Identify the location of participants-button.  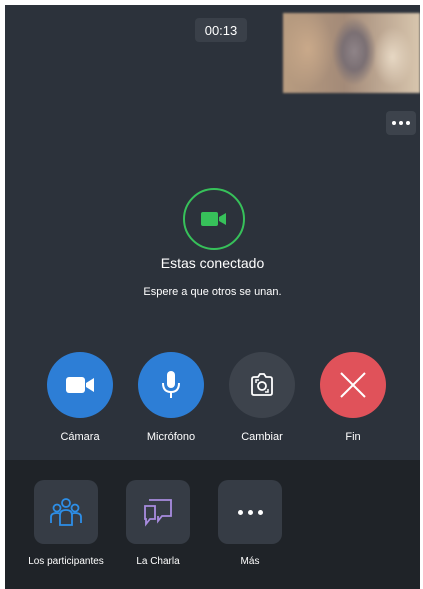
(66, 512).